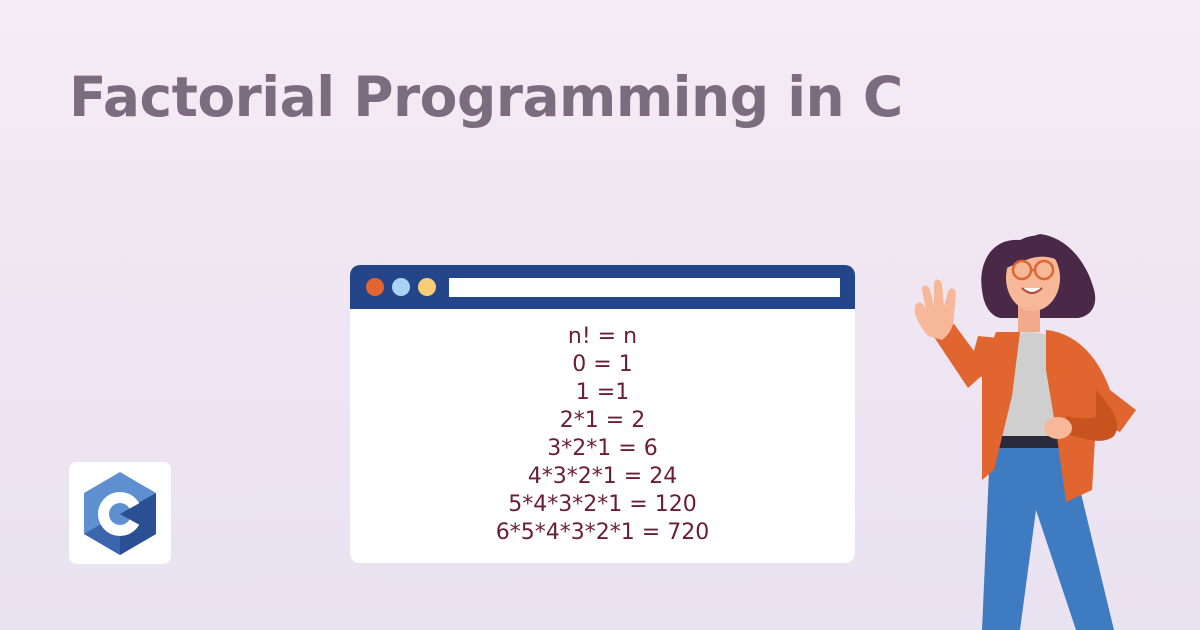 The image size is (1200, 630). Describe the element at coordinates (375, 287) in the screenshot. I see `close-dot-icon` at that location.